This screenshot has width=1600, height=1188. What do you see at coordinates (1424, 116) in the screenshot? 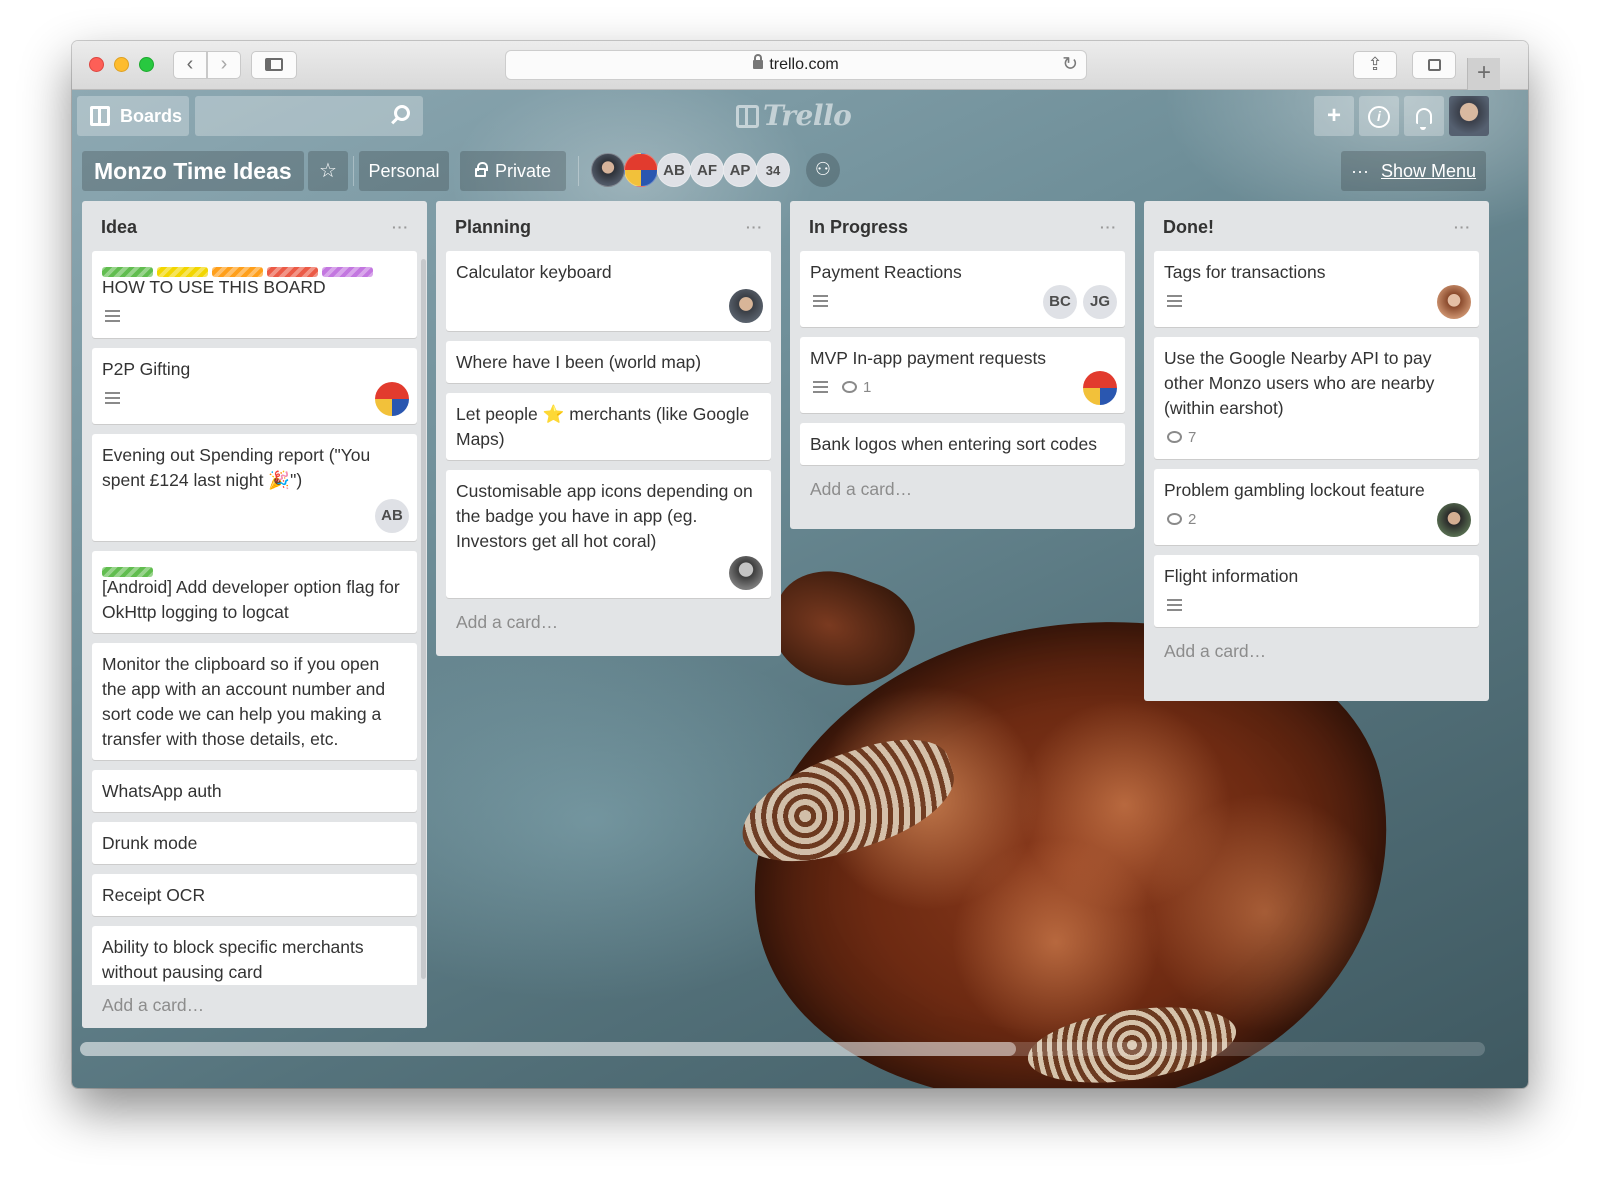
I see `notifications-button` at bounding box center [1424, 116].